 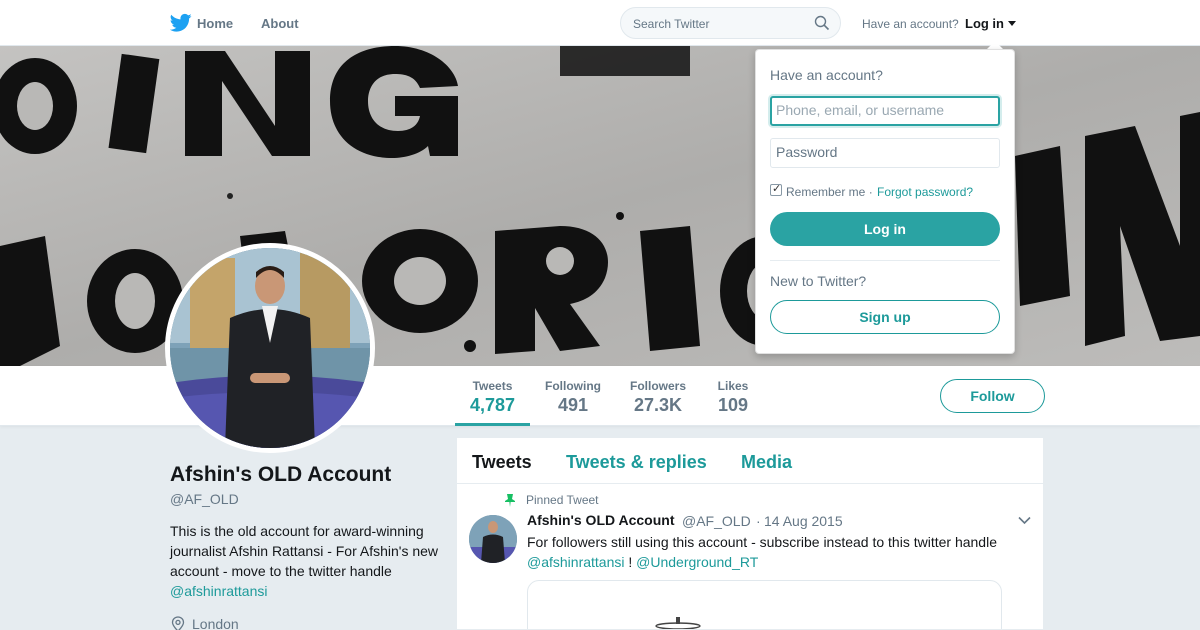 I want to click on tweet-media-card, so click(x=764, y=604).